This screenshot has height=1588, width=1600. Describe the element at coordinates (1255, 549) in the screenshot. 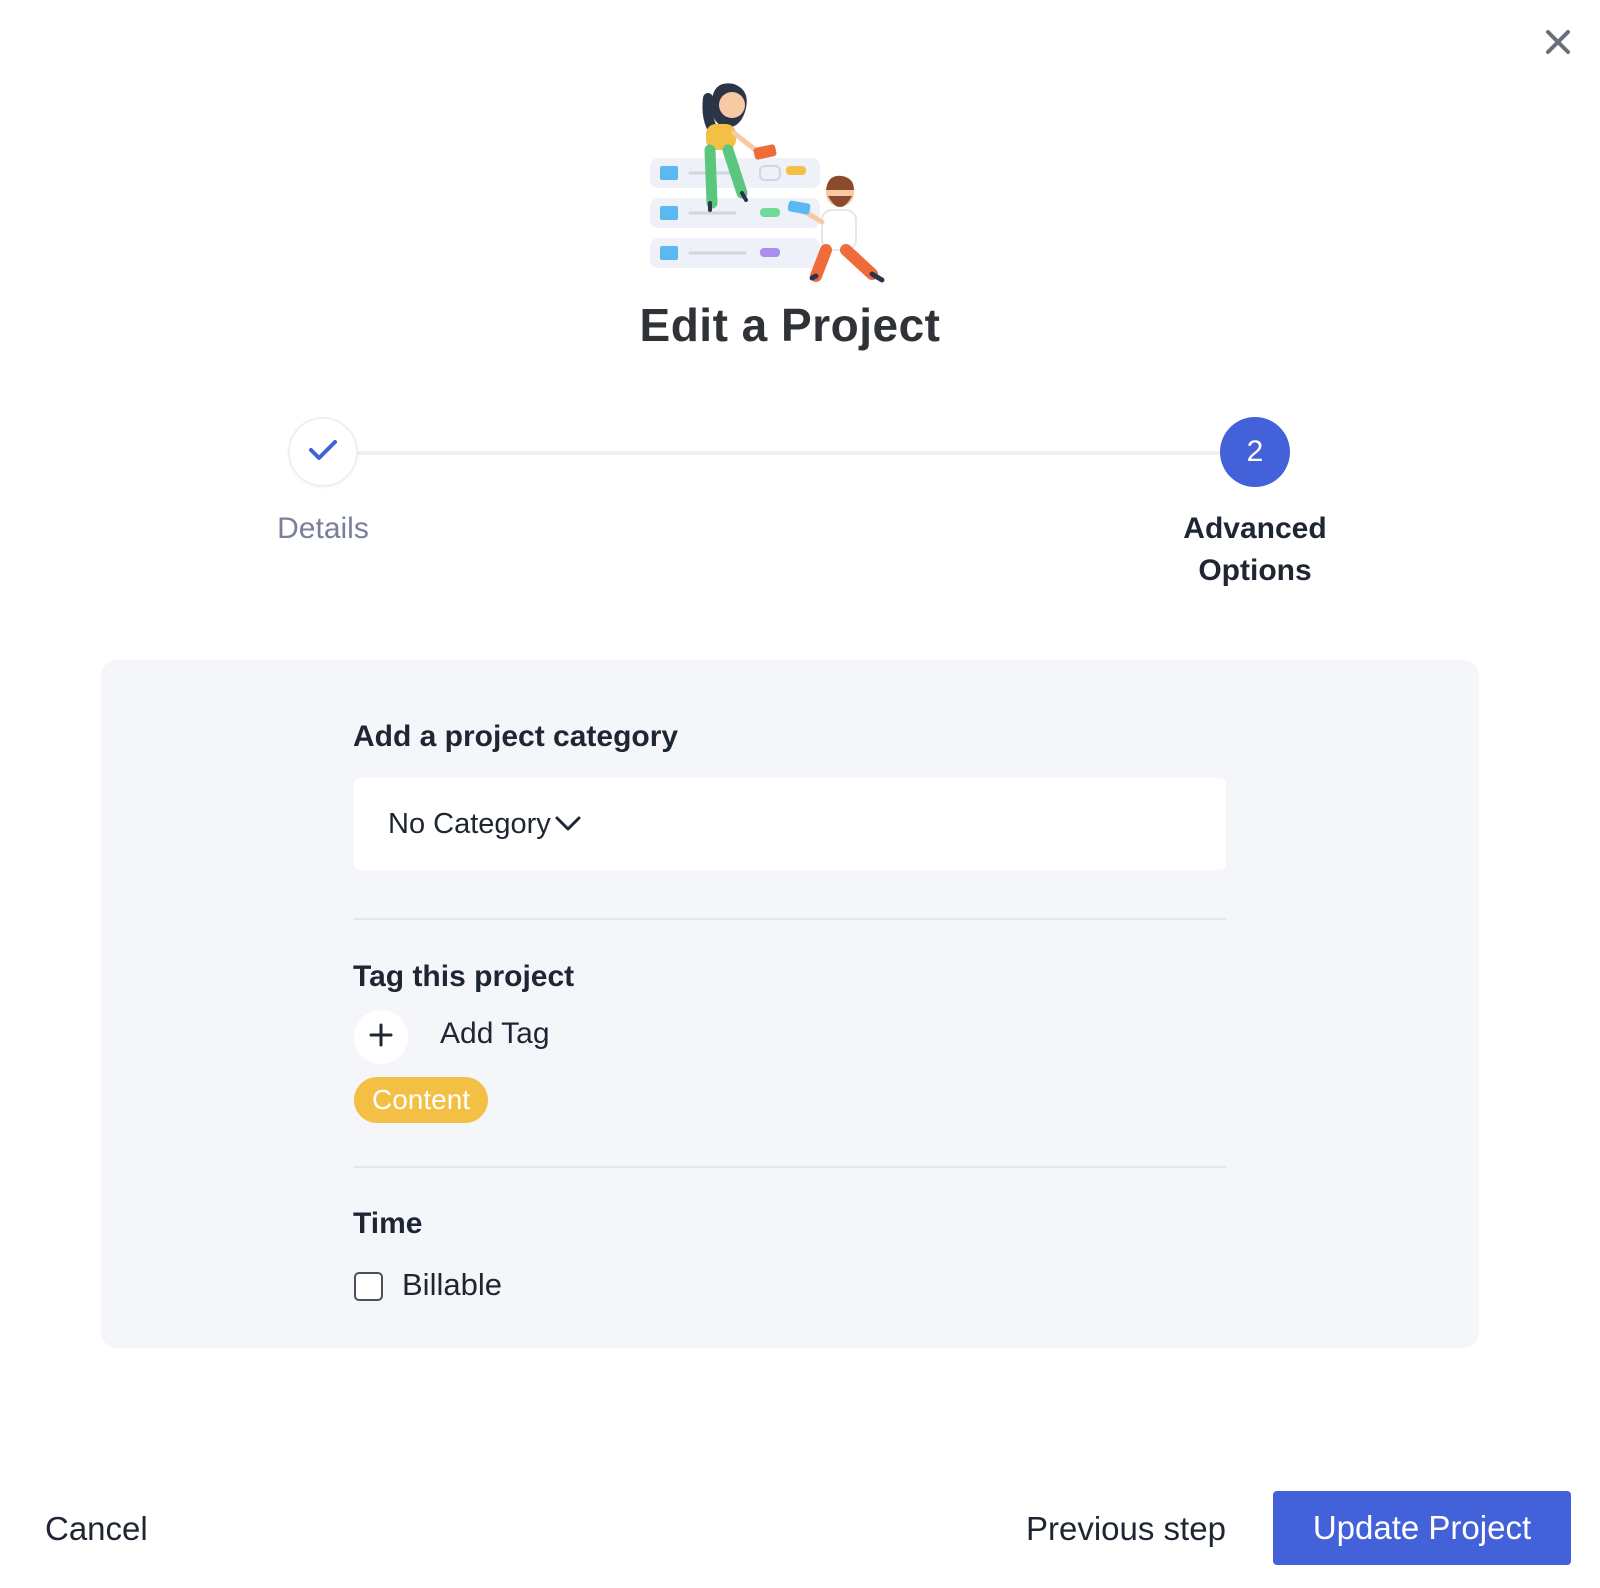

I see `step-advanced-label: Advanced Options` at that location.